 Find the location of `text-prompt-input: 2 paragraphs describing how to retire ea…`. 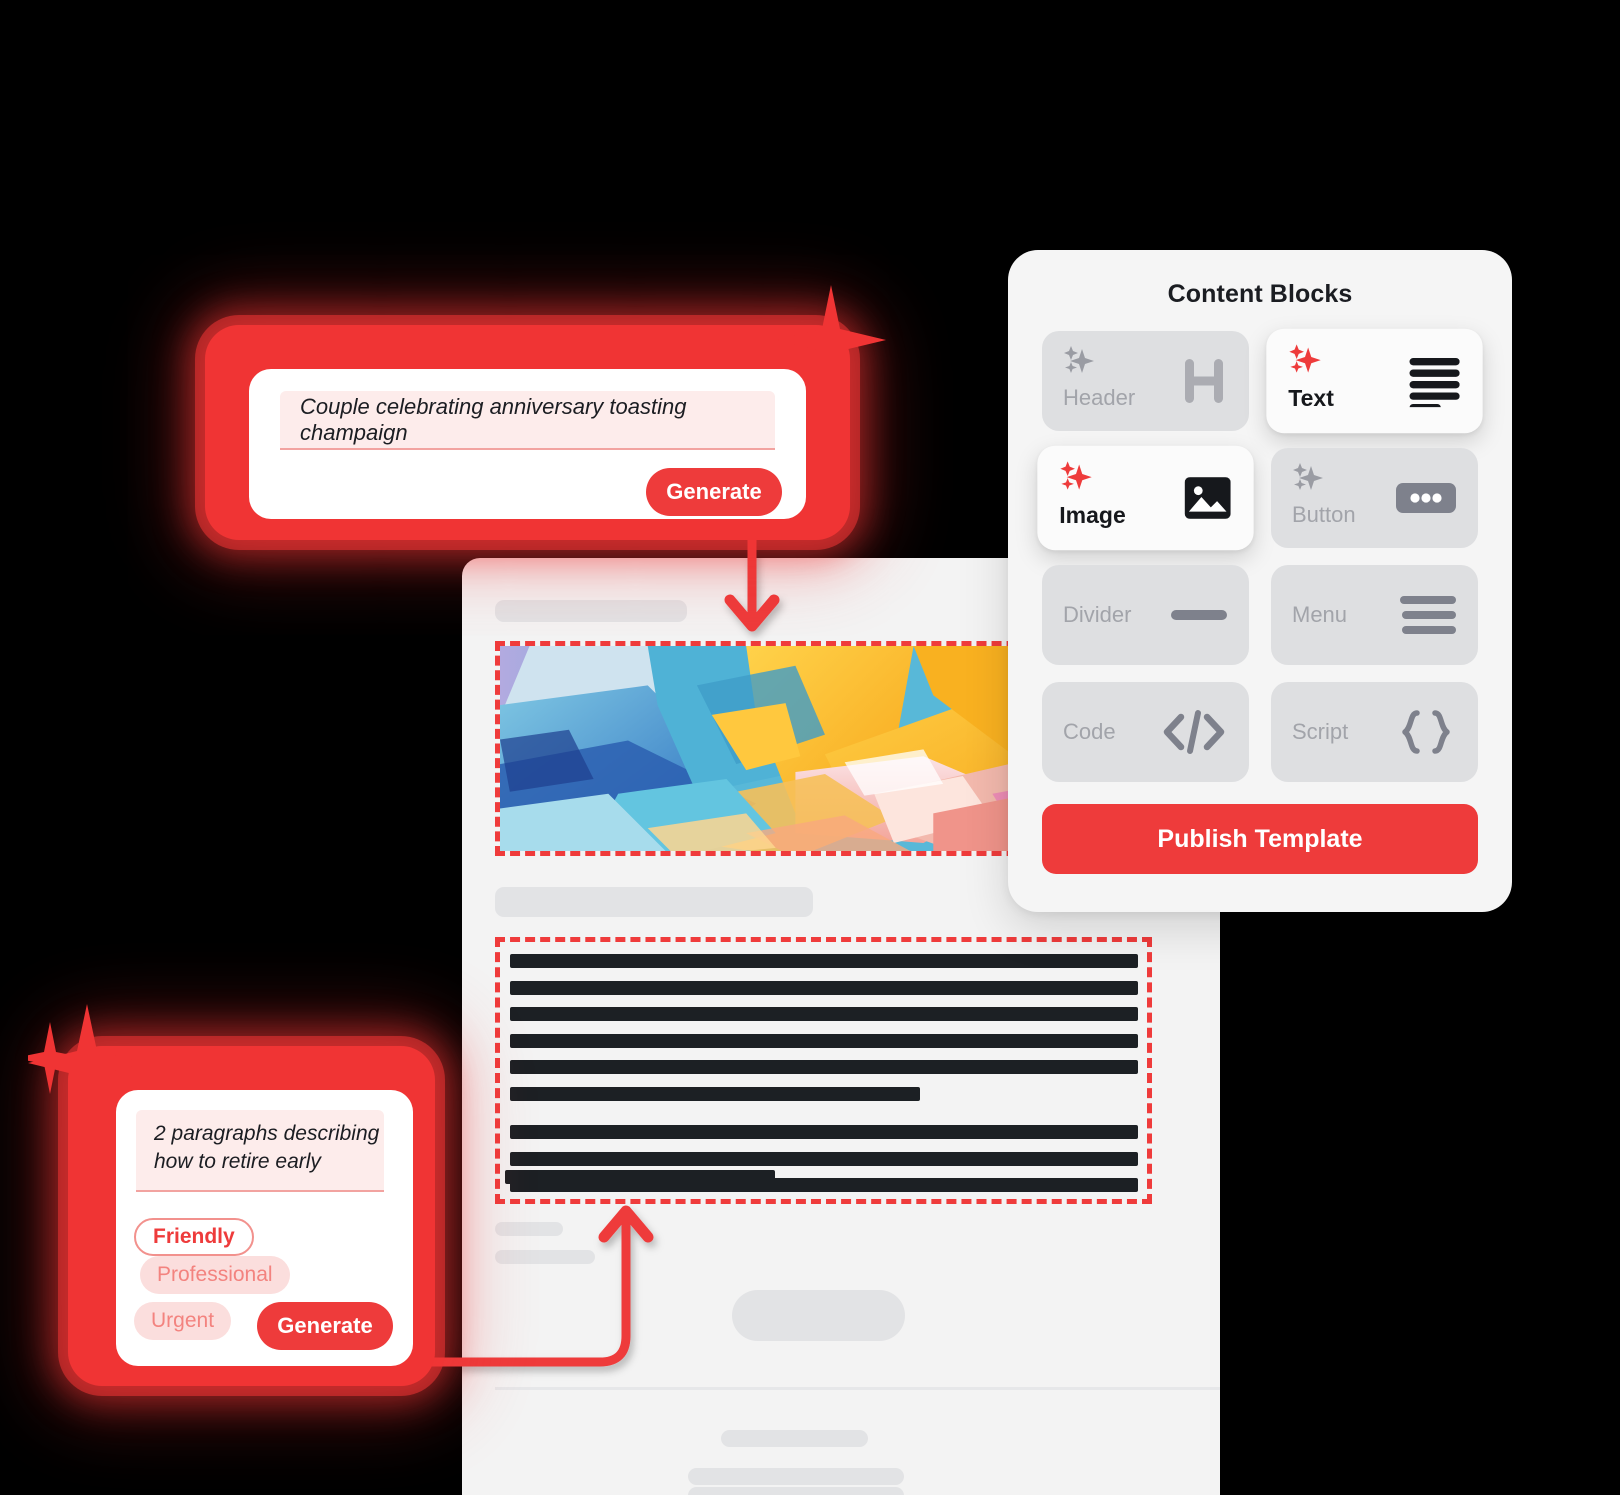

text-prompt-input: 2 paragraphs describing how to retire ea… is located at coordinates (260, 1151).